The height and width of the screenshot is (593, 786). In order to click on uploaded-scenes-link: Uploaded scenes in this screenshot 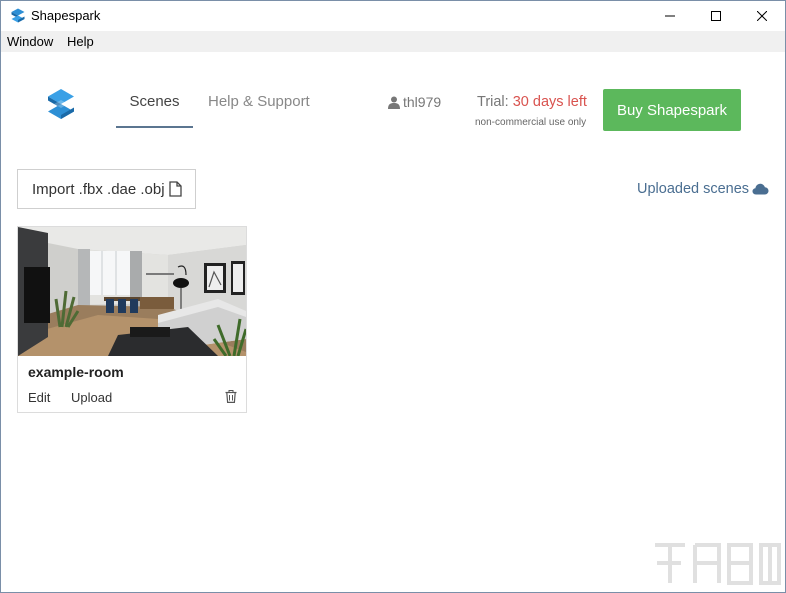, I will do `click(703, 189)`.